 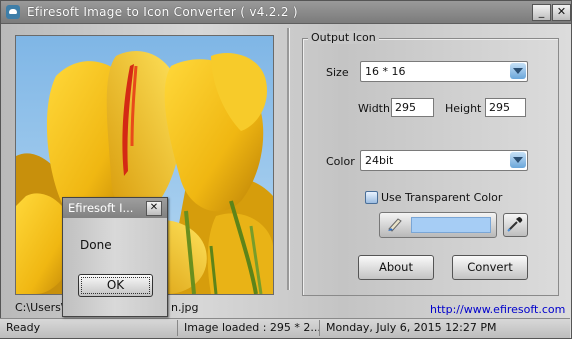 What do you see at coordinates (371, 197) in the screenshot?
I see `transparent-color-checkbox` at bounding box center [371, 197].